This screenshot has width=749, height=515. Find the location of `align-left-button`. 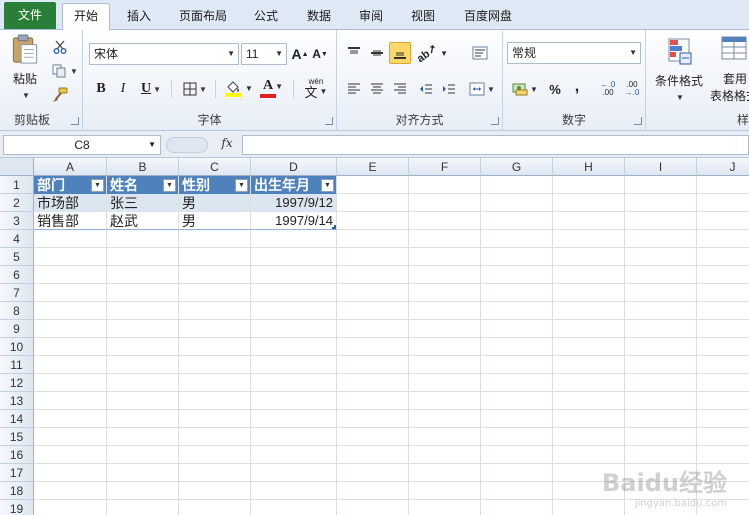

align-left-button is located at coordinates (354, 89).